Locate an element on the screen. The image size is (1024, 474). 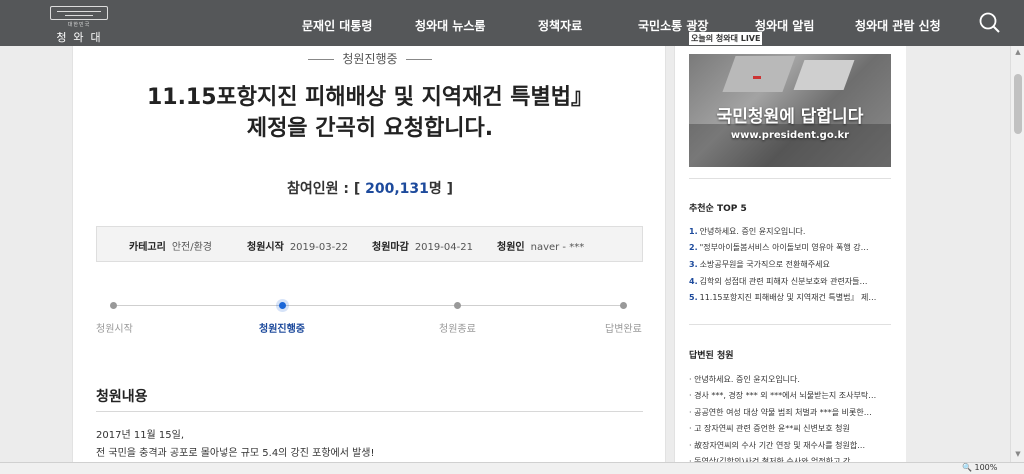
category-label: 카테고리 is located at coordinates (147, 247).